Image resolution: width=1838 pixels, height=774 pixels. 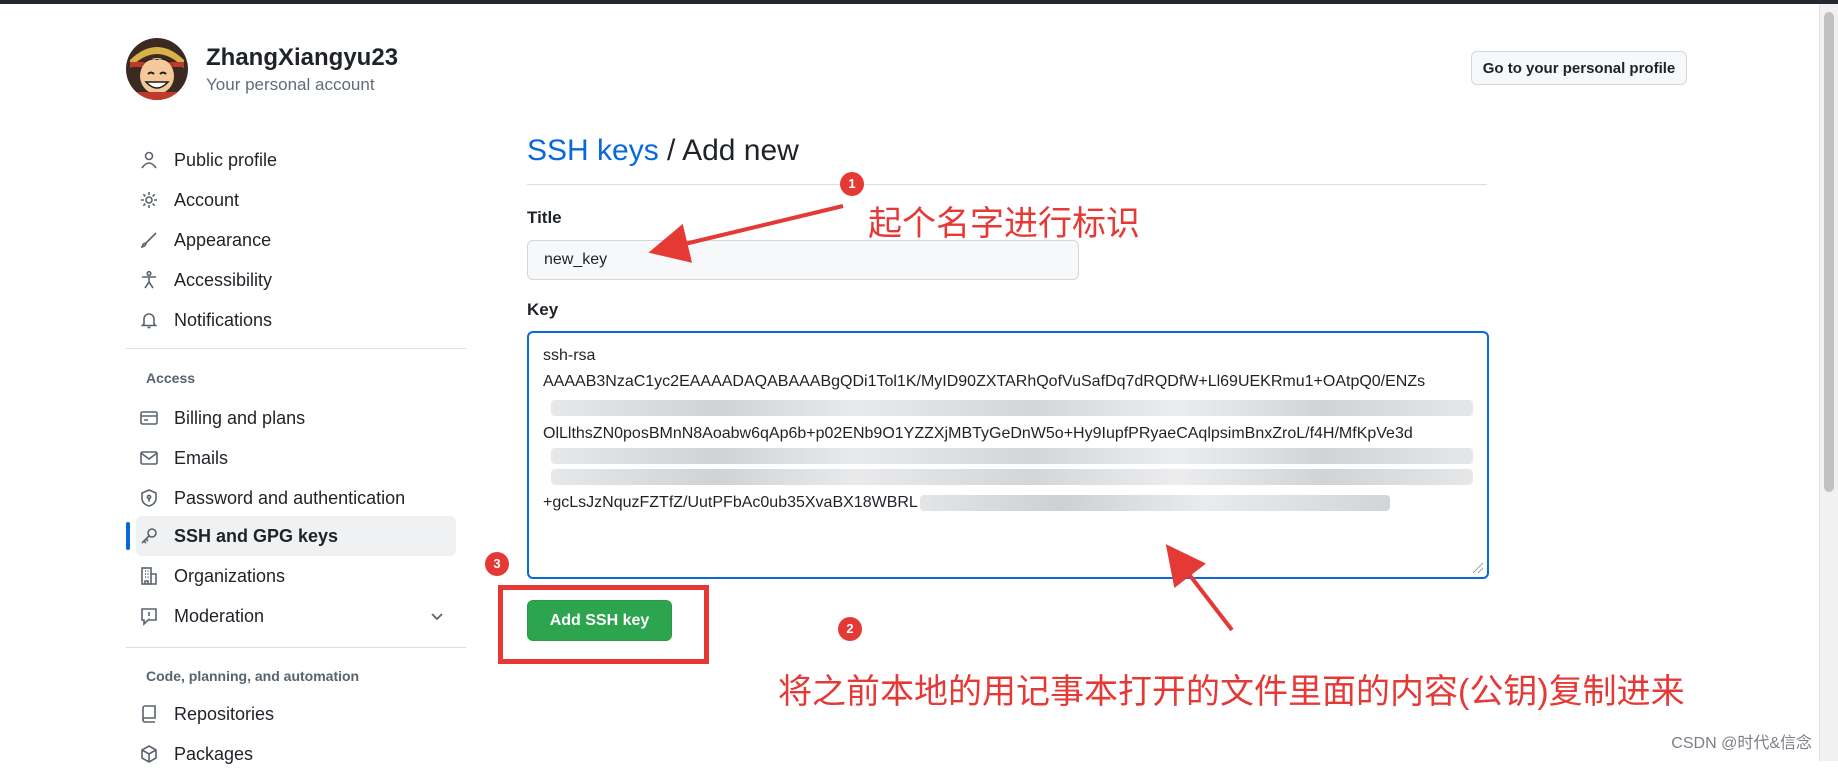 I want to click on sidebar-item-label: Moderation, so click(x=219, y=615).